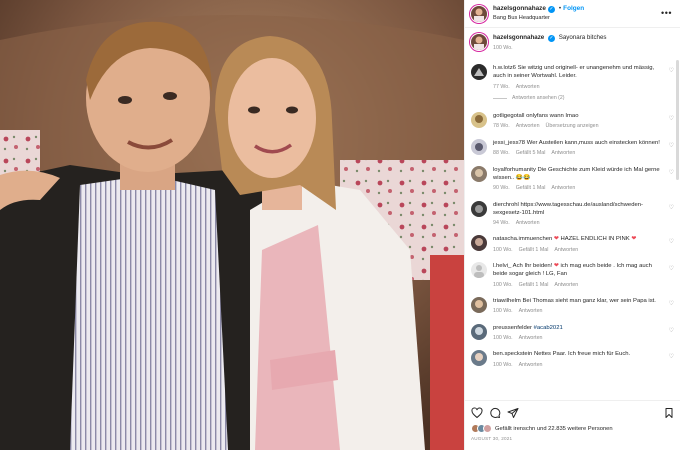  What do you see at coordinates (548, 328) in the screenshot?
I see `hashtag-link: #acab2021` at bounding box center [548, 328].